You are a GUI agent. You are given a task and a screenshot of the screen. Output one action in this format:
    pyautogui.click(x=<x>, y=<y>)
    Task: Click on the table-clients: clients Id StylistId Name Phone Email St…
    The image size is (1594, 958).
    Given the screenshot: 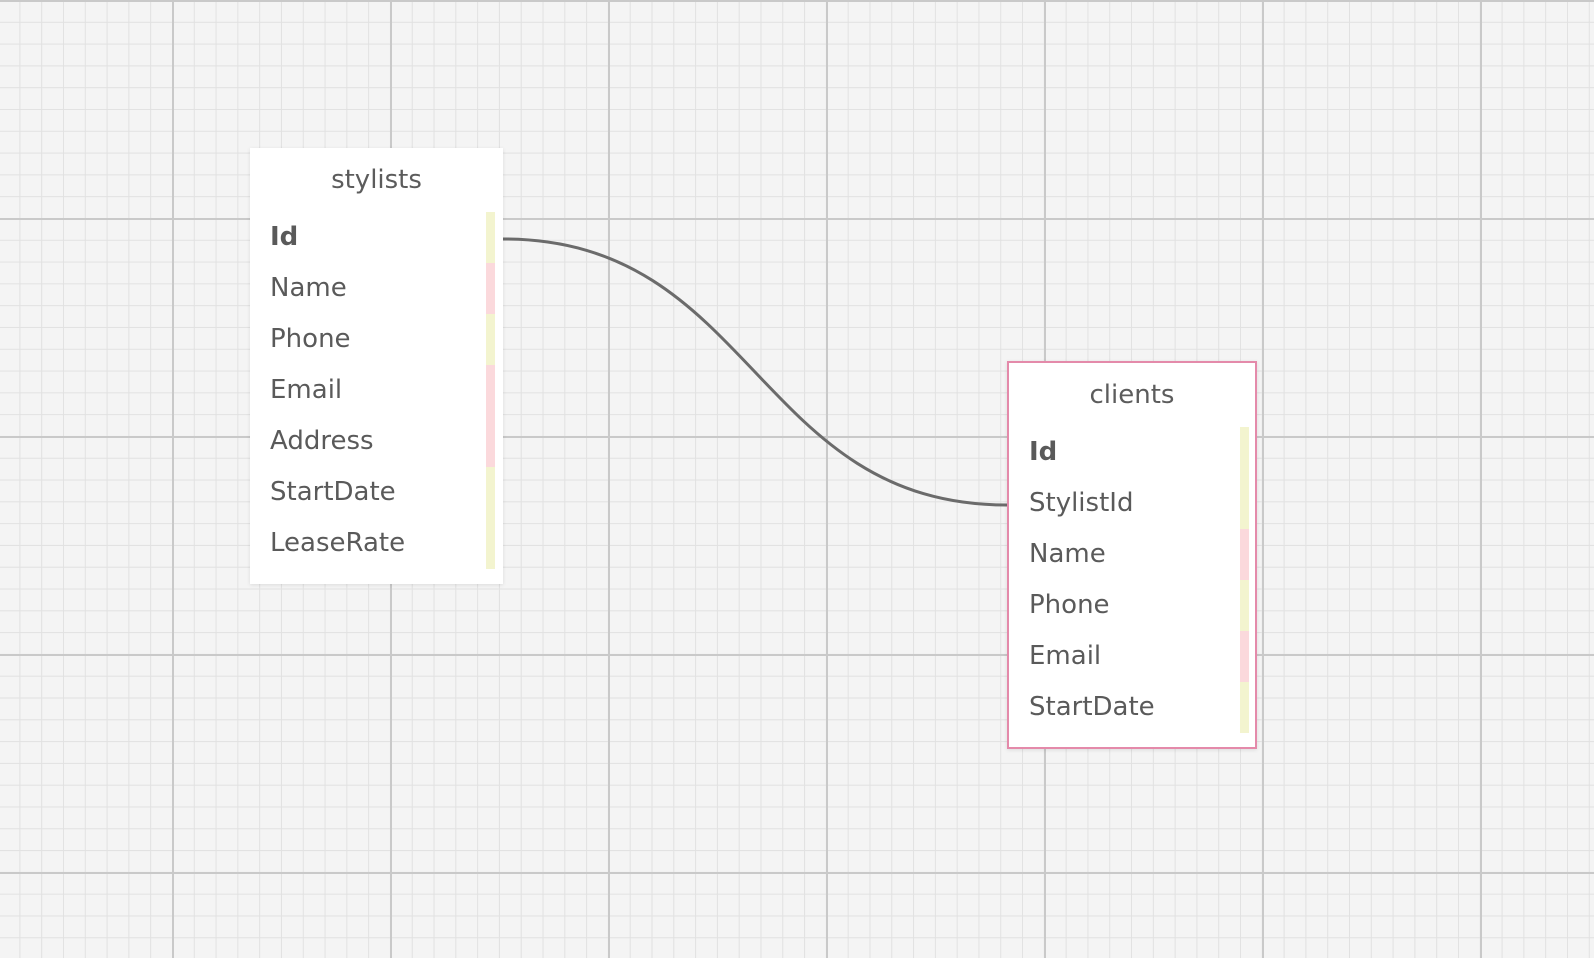 What is the action you would take?
    pyautogui.click(x=1132, y=555)
    